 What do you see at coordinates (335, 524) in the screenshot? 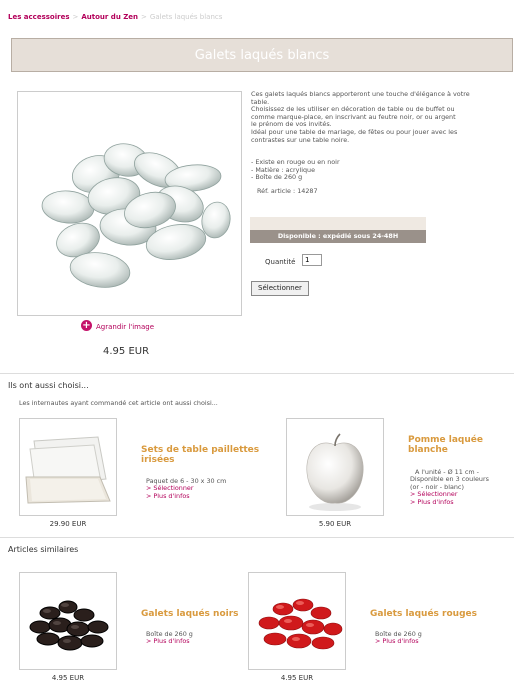
I see `also-chosen-item-price: 5.90 EUR` at bounding box center [335, 524].